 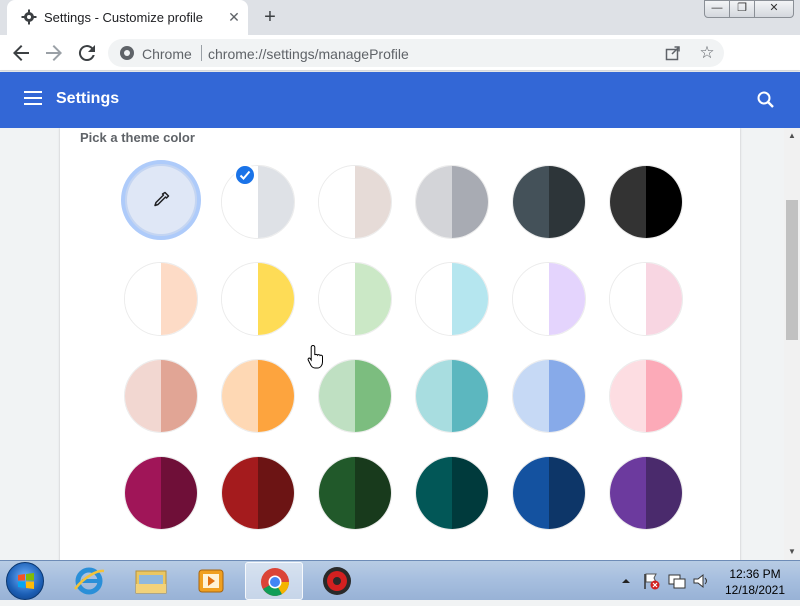 What do you see at coordinates (755, 574) in the screenshot?
I see `clock-time: 12:36 PM` at bounding box center [755, 574].